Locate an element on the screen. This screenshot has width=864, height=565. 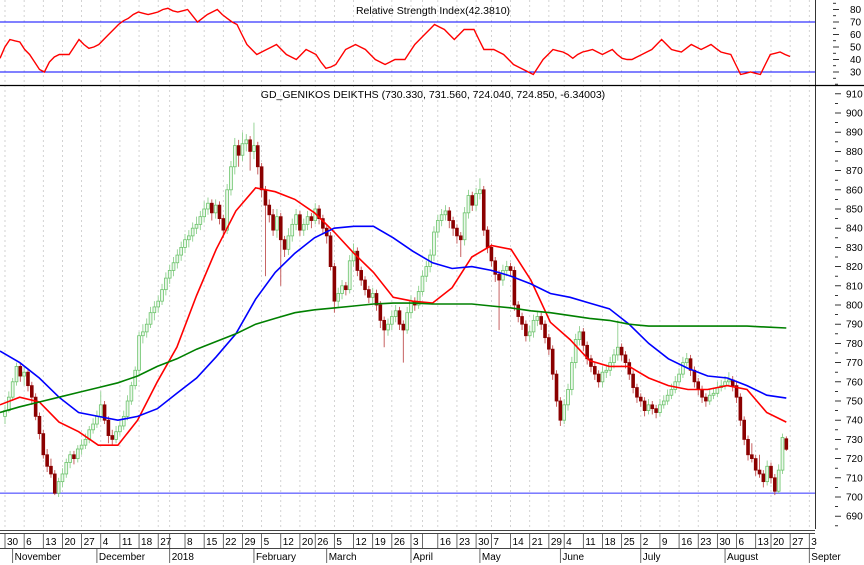
x-day-label: 8 is located at coordinates (190, 542).